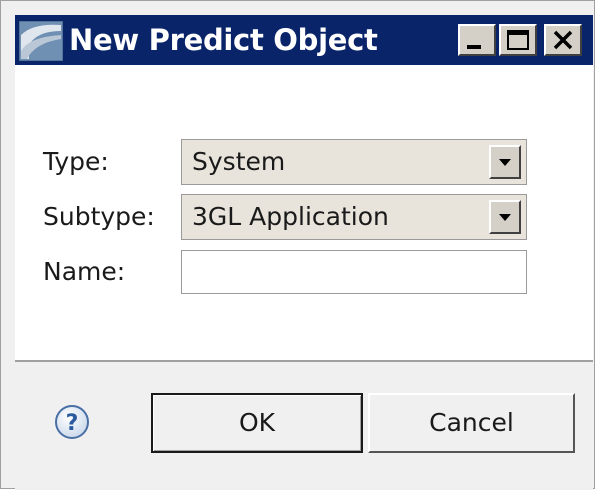 Image resolution: width=595 pixels, height=490 pixels. I want to click on wizard-icon, so click(41, 41).